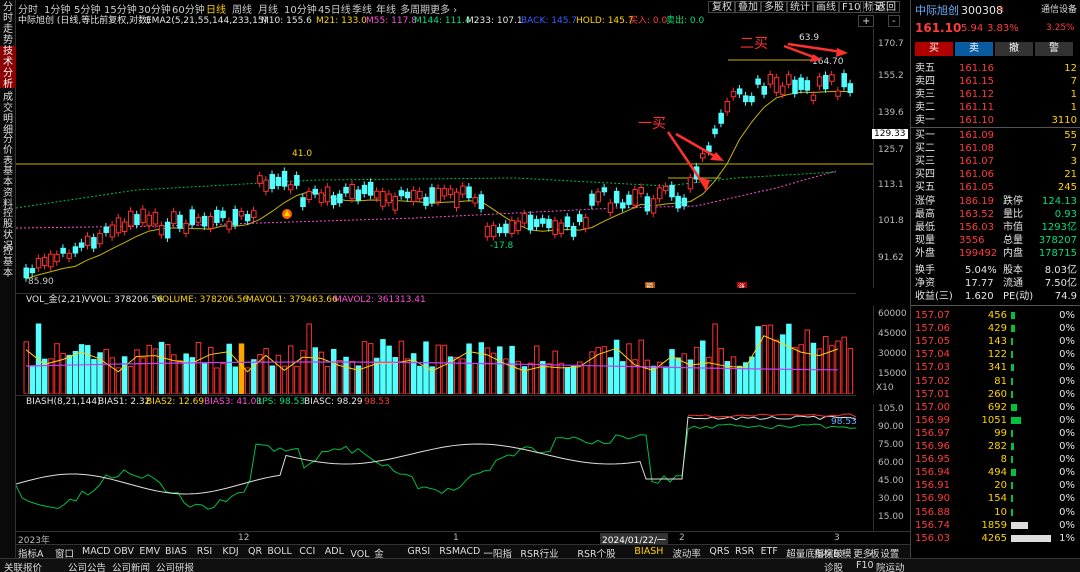 This screenshot has height=572, width=1080. Describe the element at coordinates (334, 551) in the screenshot. I see `indicator-tab: ADL` at that location.